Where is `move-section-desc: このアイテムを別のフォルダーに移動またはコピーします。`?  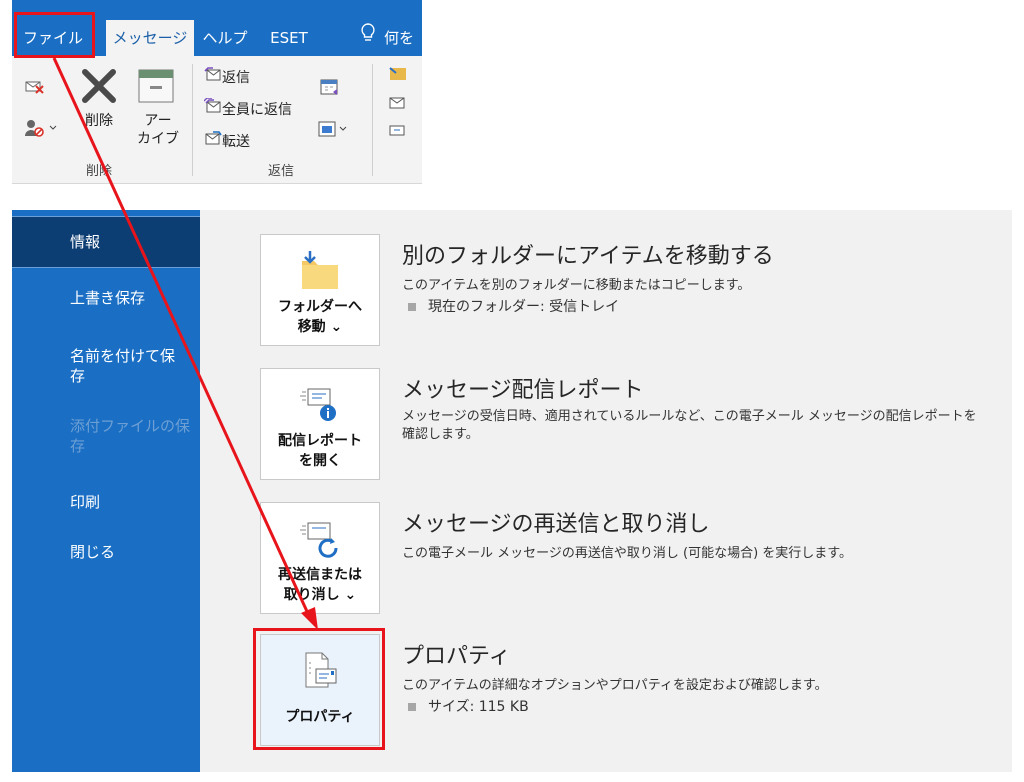
move-section-desc: このアイテムを別のフォルダーに移動またはコピーします。 is located at coordinates (576, 285).